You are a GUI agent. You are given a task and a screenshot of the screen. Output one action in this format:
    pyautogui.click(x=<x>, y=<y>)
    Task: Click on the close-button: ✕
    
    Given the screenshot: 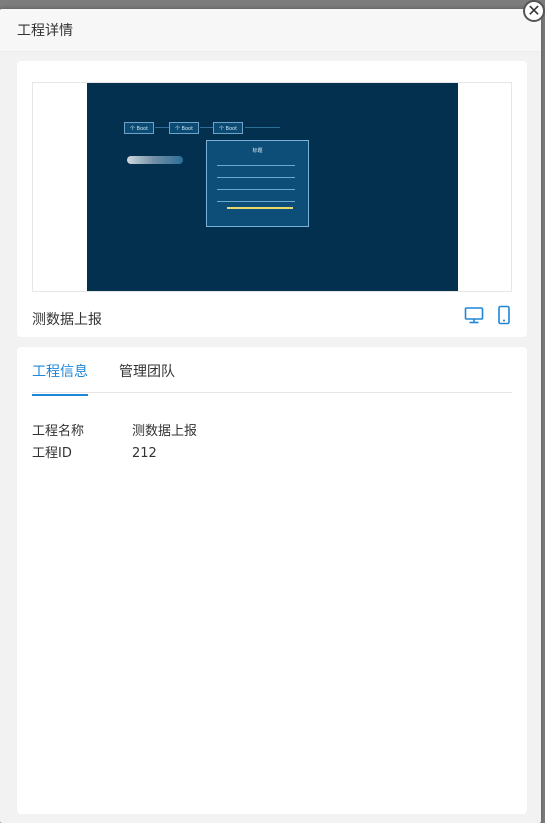 What is the action you would take?
    pyautogui.click(x=534, y=11)
    